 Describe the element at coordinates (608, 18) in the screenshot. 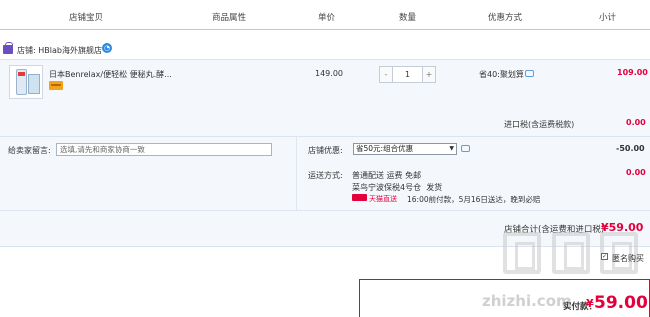

I see `header-subtotal: 小计` at that location.